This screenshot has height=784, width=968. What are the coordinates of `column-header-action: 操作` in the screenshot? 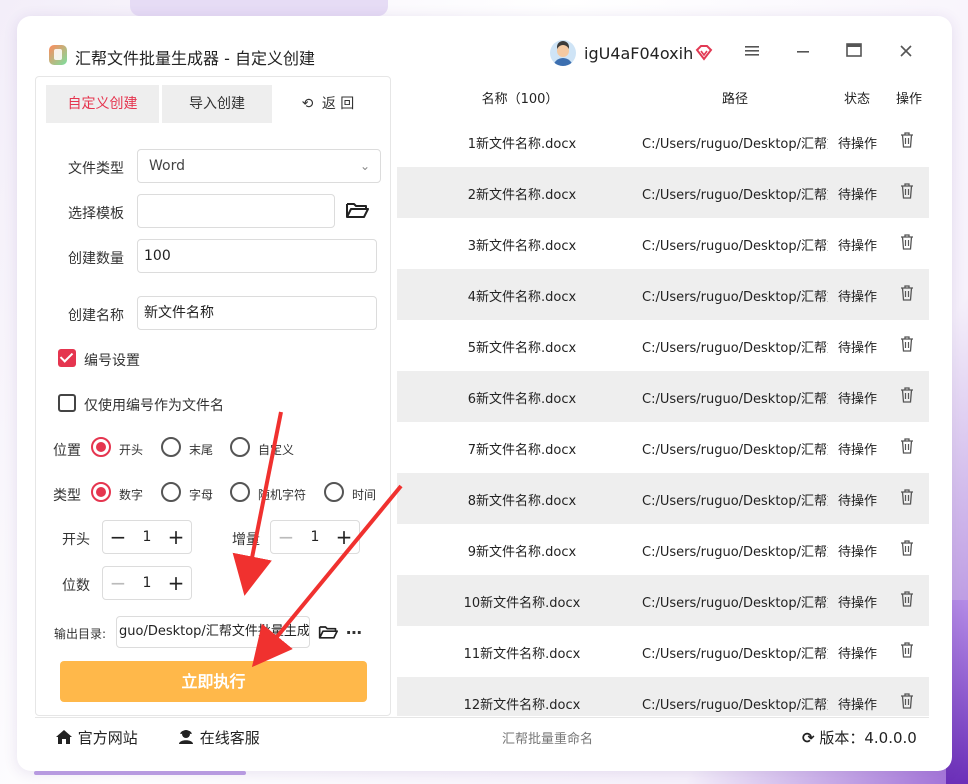 It's located at (908, 99).